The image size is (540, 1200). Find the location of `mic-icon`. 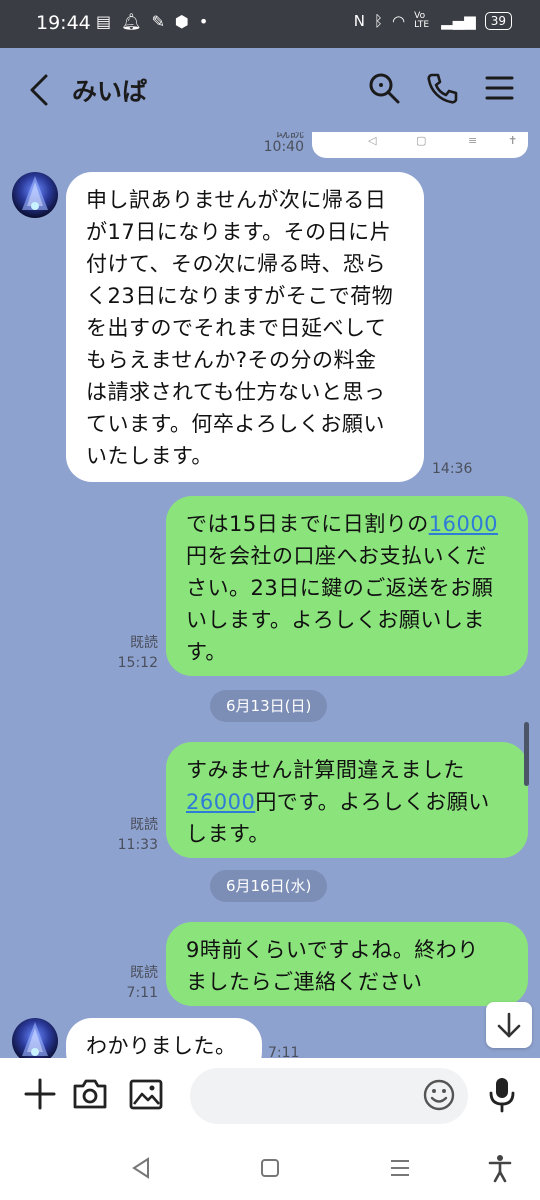

mic-icon is located at coordinates (502, 1095).